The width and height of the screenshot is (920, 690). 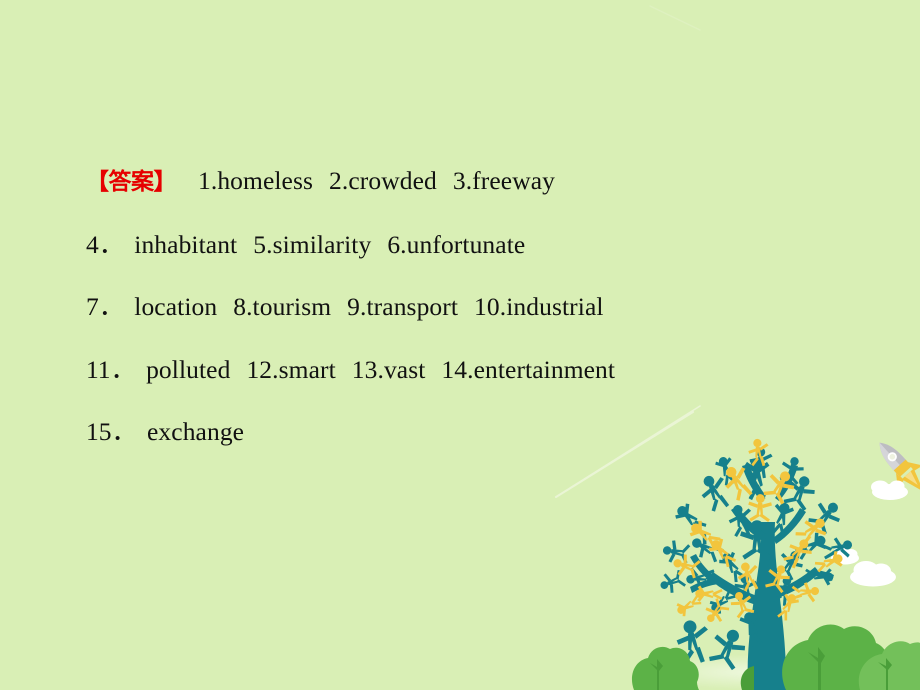 I want to click on answer-line: 15． exchange, so click(x=466, y=432).